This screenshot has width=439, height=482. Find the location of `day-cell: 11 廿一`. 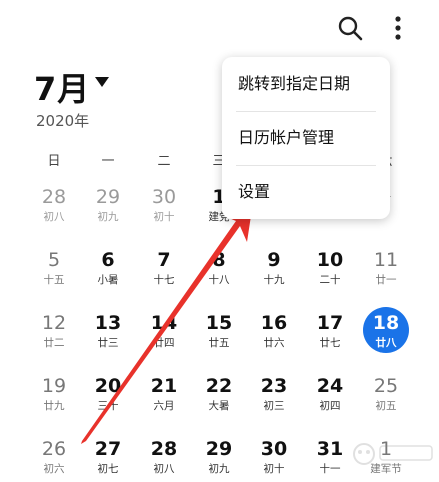

day-cell: 11 廿一 is located at coordinates (386, 272).